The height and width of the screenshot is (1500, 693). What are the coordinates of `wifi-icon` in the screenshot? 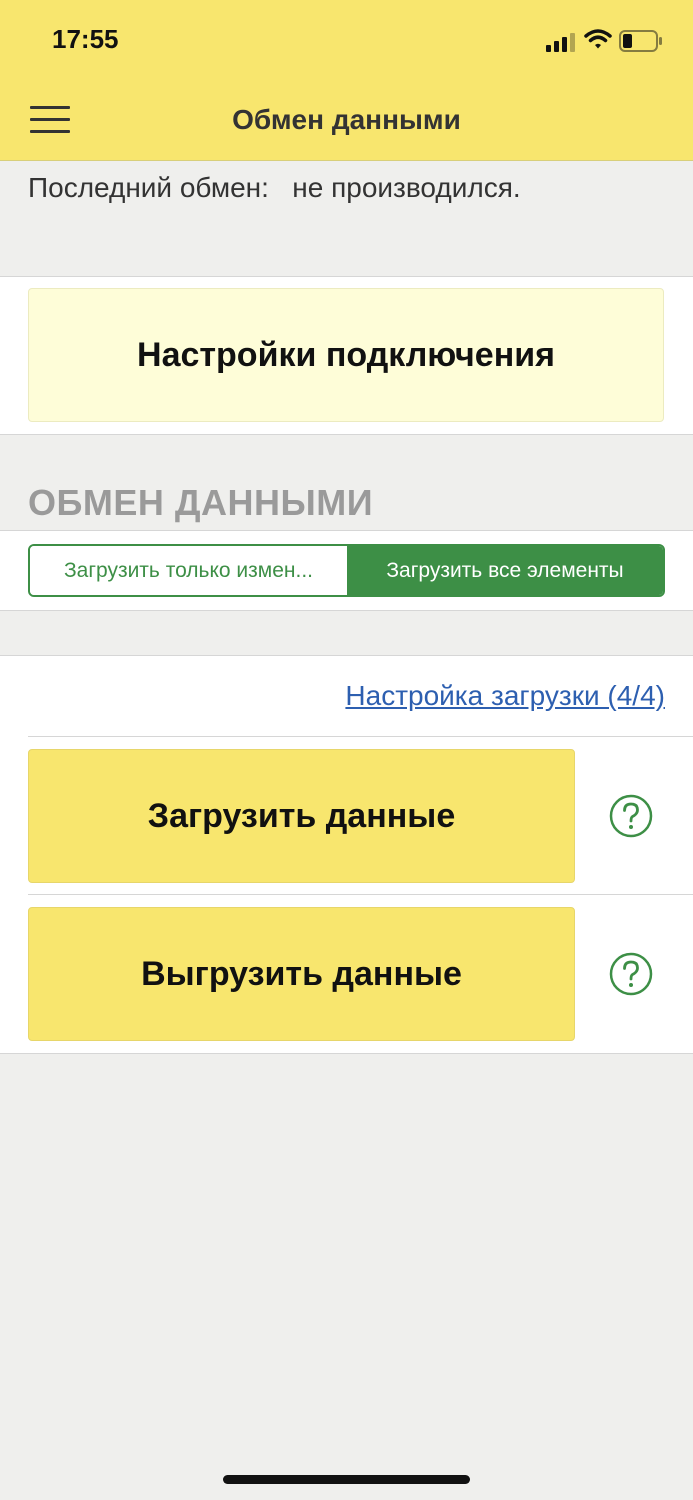 It's located at (598, 39).